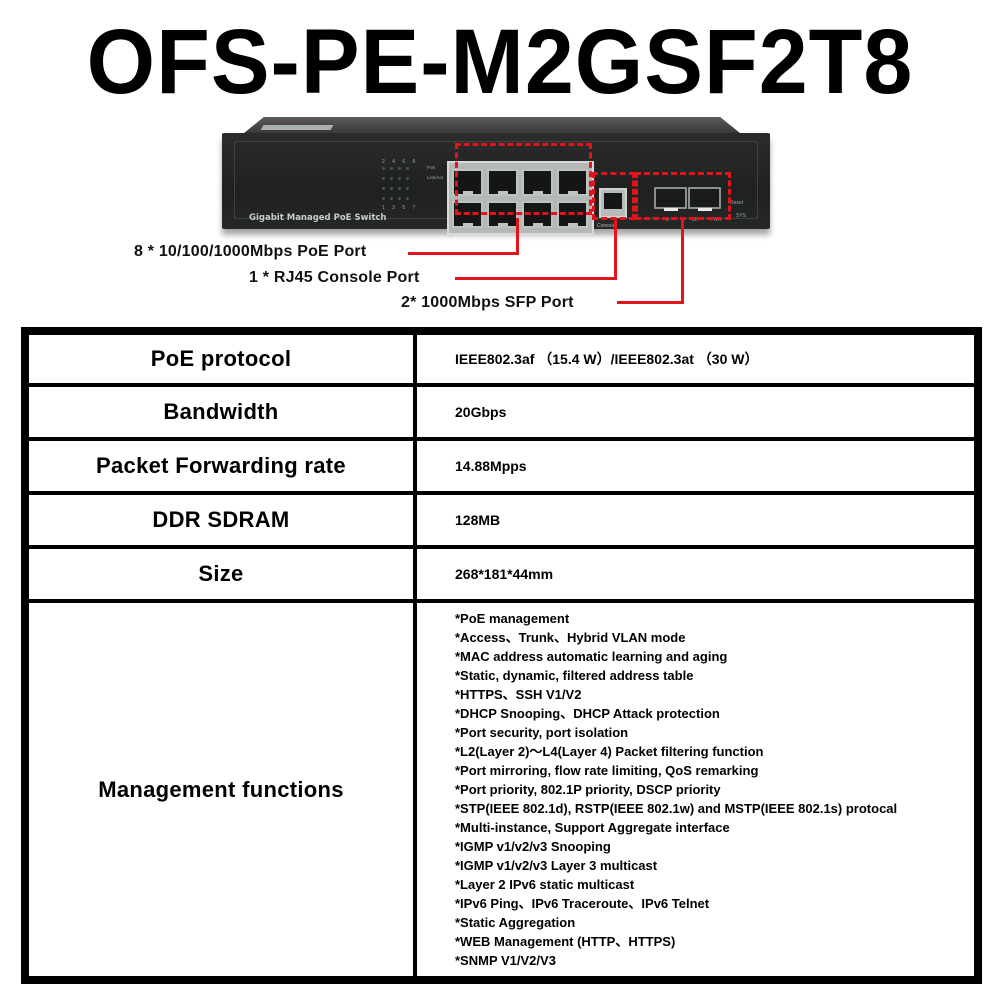 This screenshot has width=1000, height=1000. What do you see at coordinates (533, 846) in the screenshot?
I see `management-feature-item: *IGMP v1/v2/v3 Snooping` at bounding box center [533, 846].